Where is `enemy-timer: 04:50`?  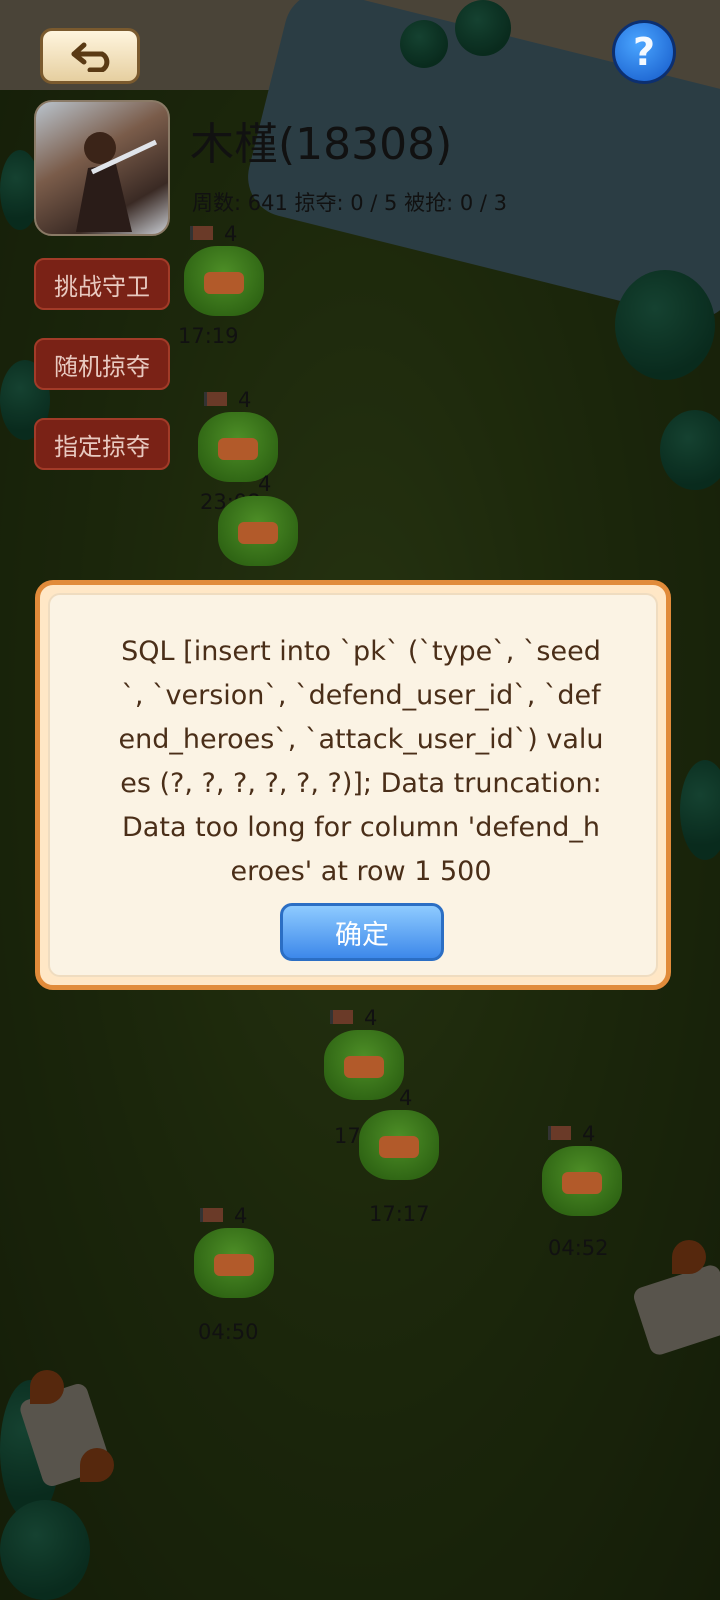 enemy-timer: 04:50 is located at coordinates (228, 1332).